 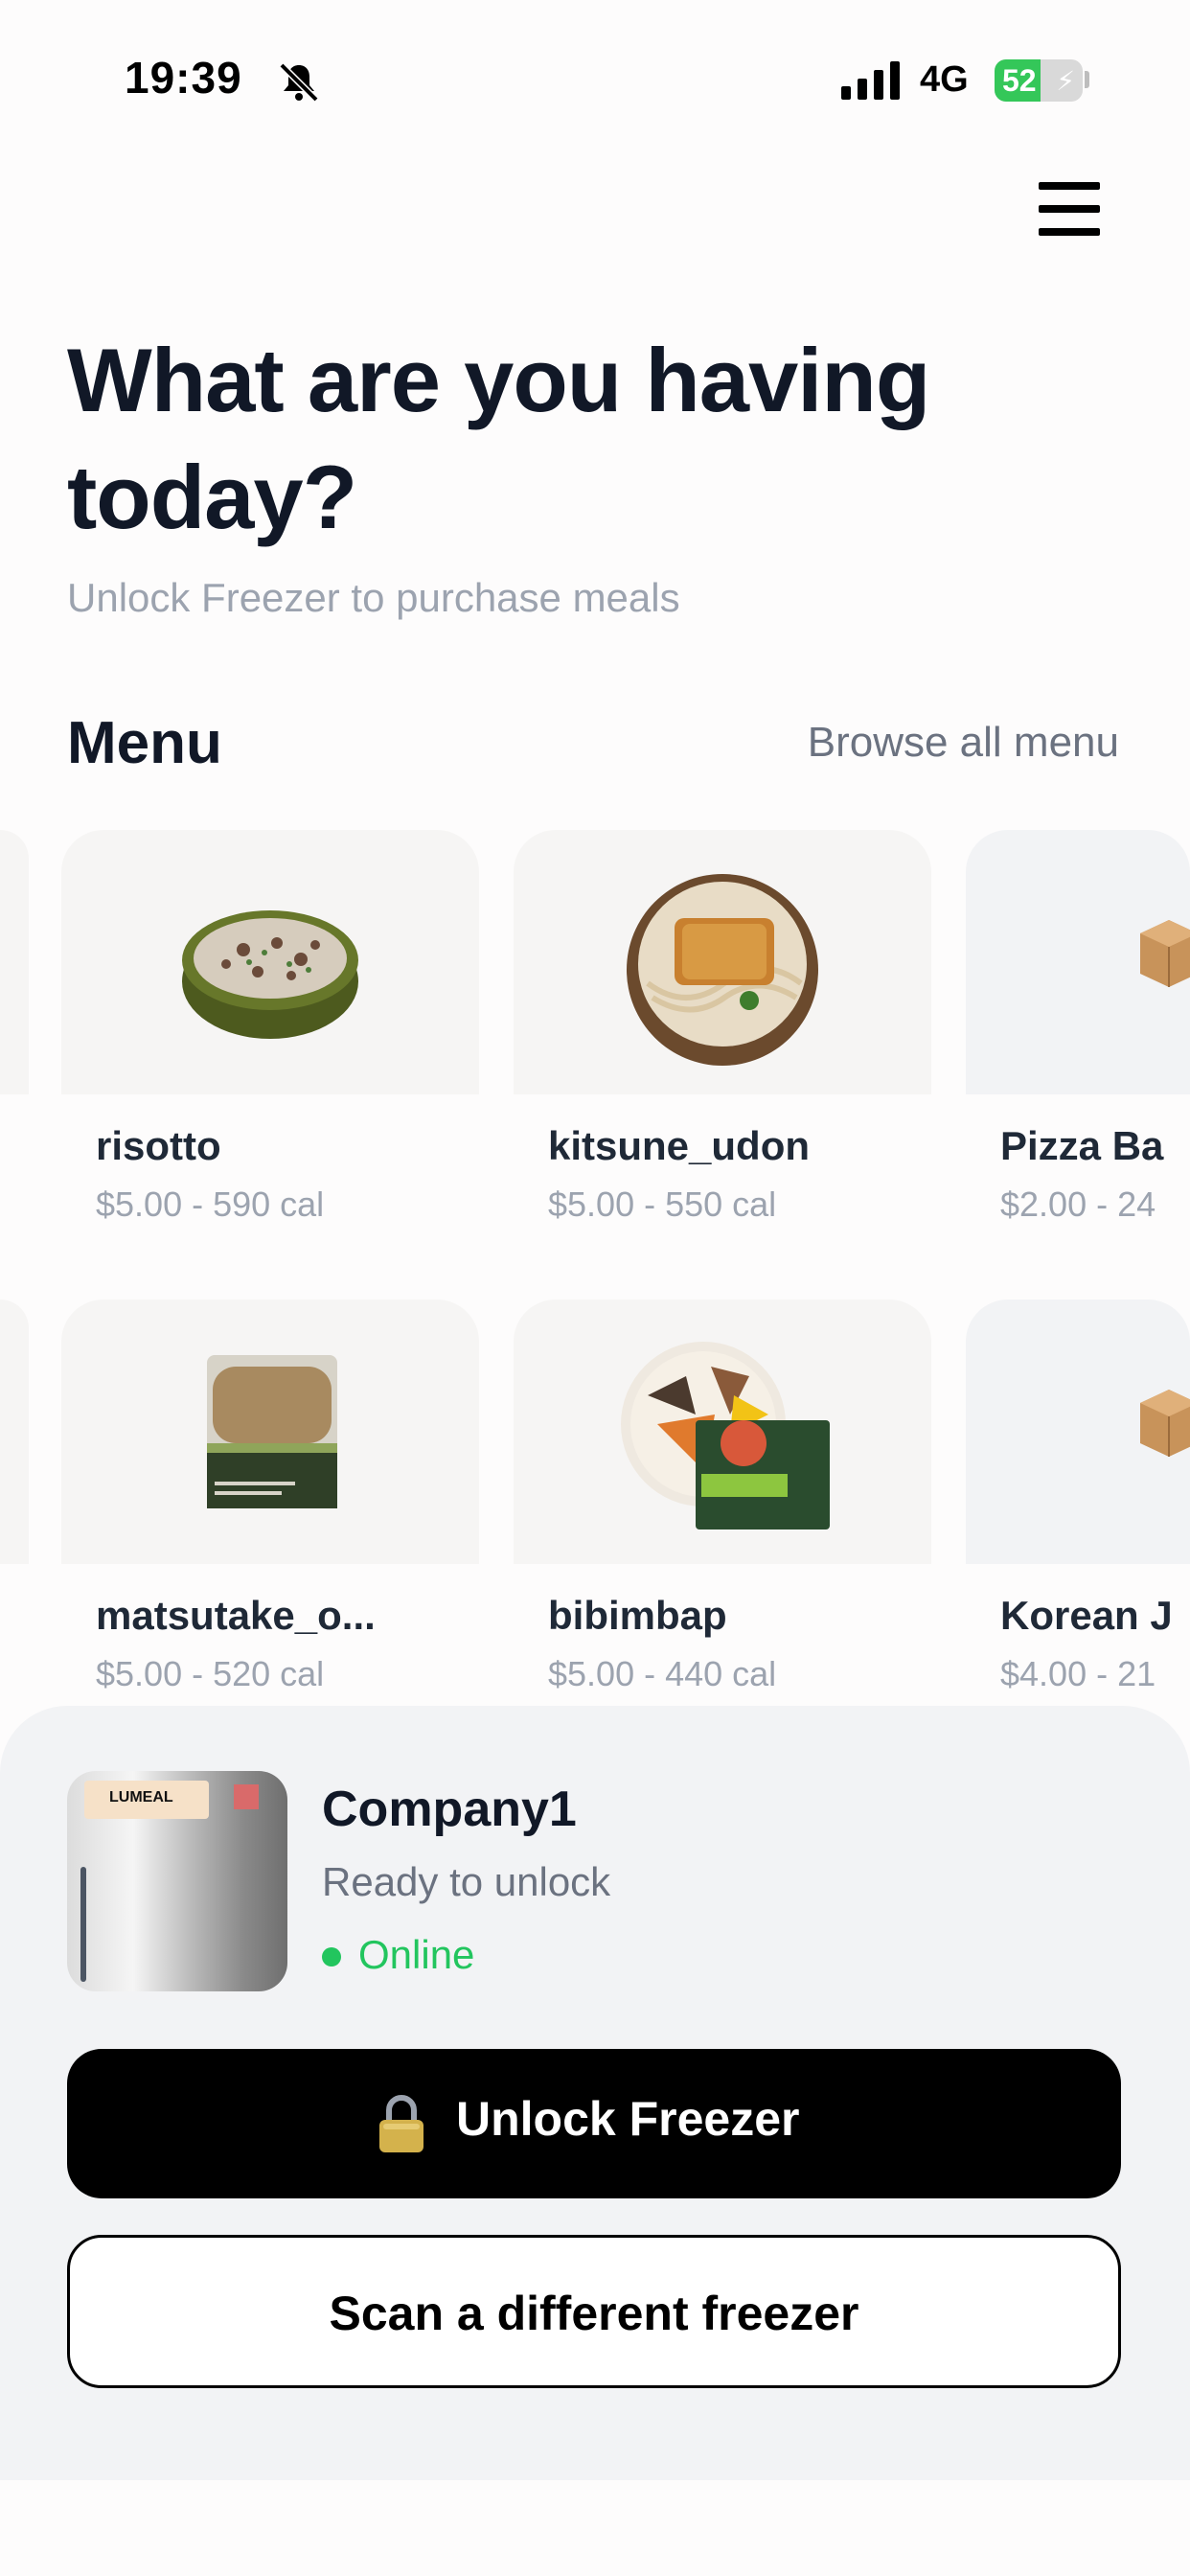 I want to click on bell-slash-icon, so click(x=299, y=82).